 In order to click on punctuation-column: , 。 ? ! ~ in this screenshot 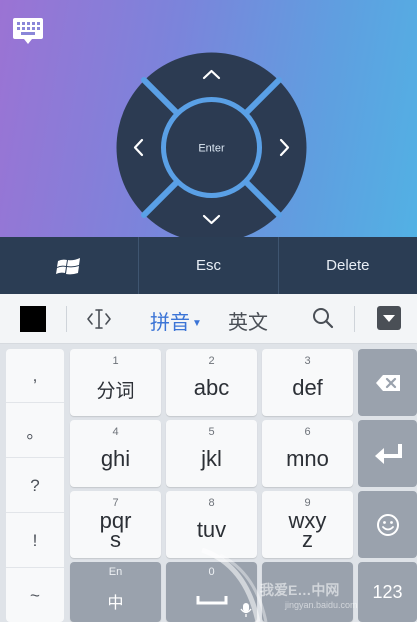, I will do `click(35, 485)`.